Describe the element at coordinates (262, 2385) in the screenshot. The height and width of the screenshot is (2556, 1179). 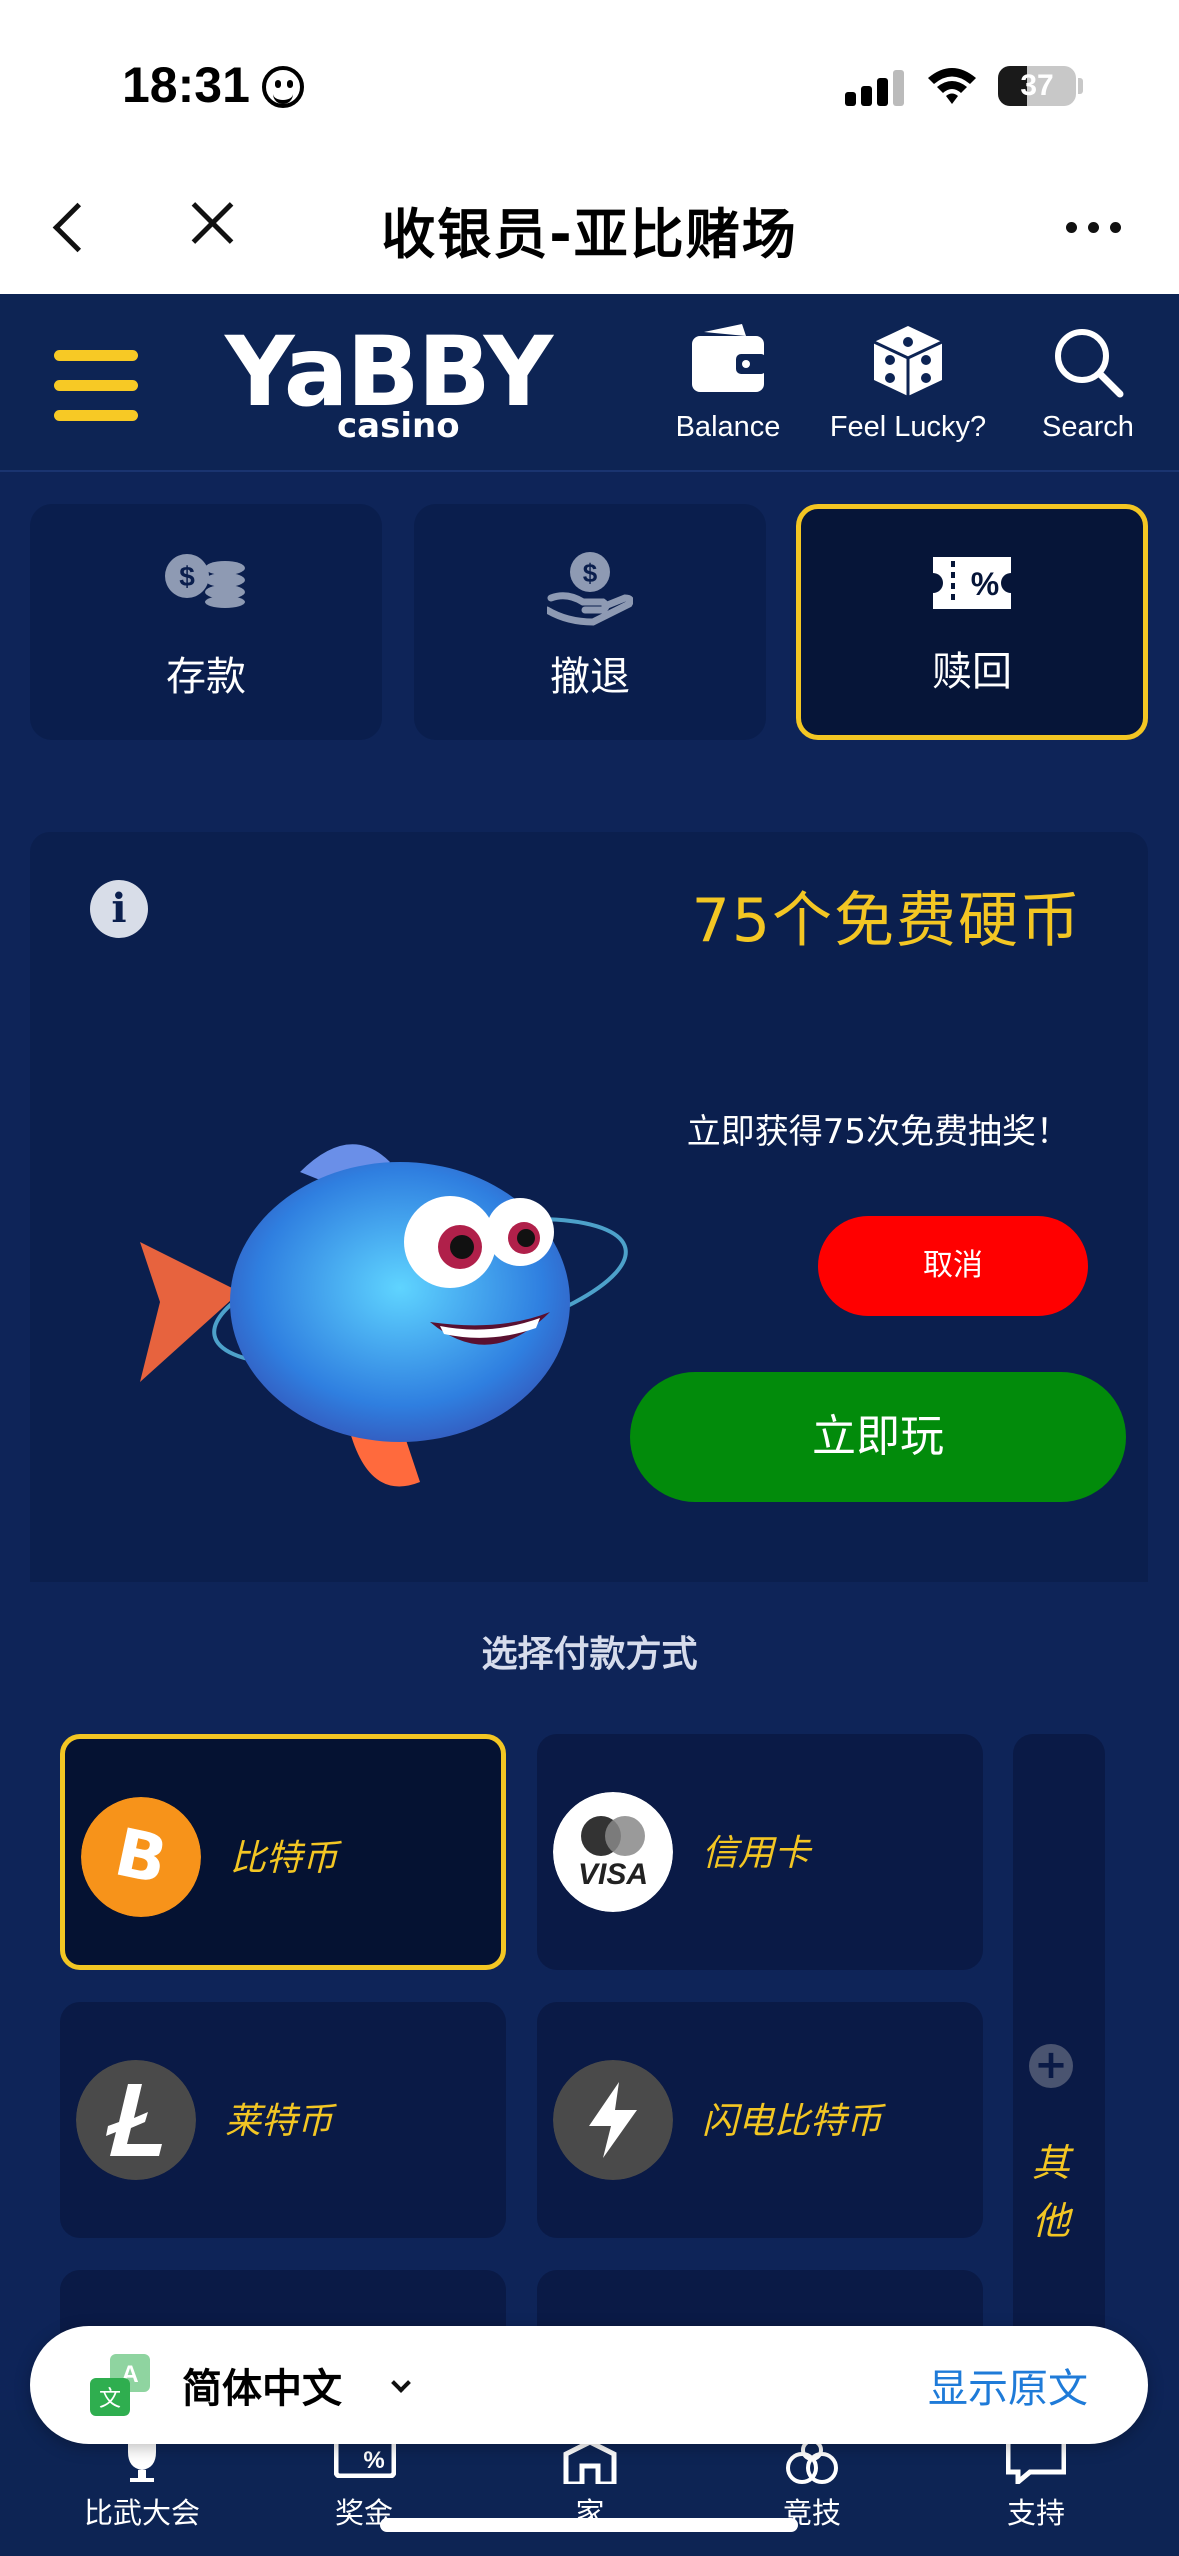
I see `translate-language: 简体中文` at that location.